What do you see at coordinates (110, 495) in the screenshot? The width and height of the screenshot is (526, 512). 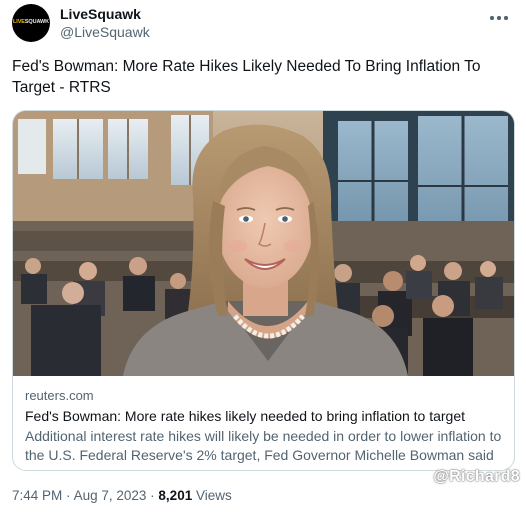 I see `tweet-date: Aug 7, 2023` at bounding box center [110, 495].